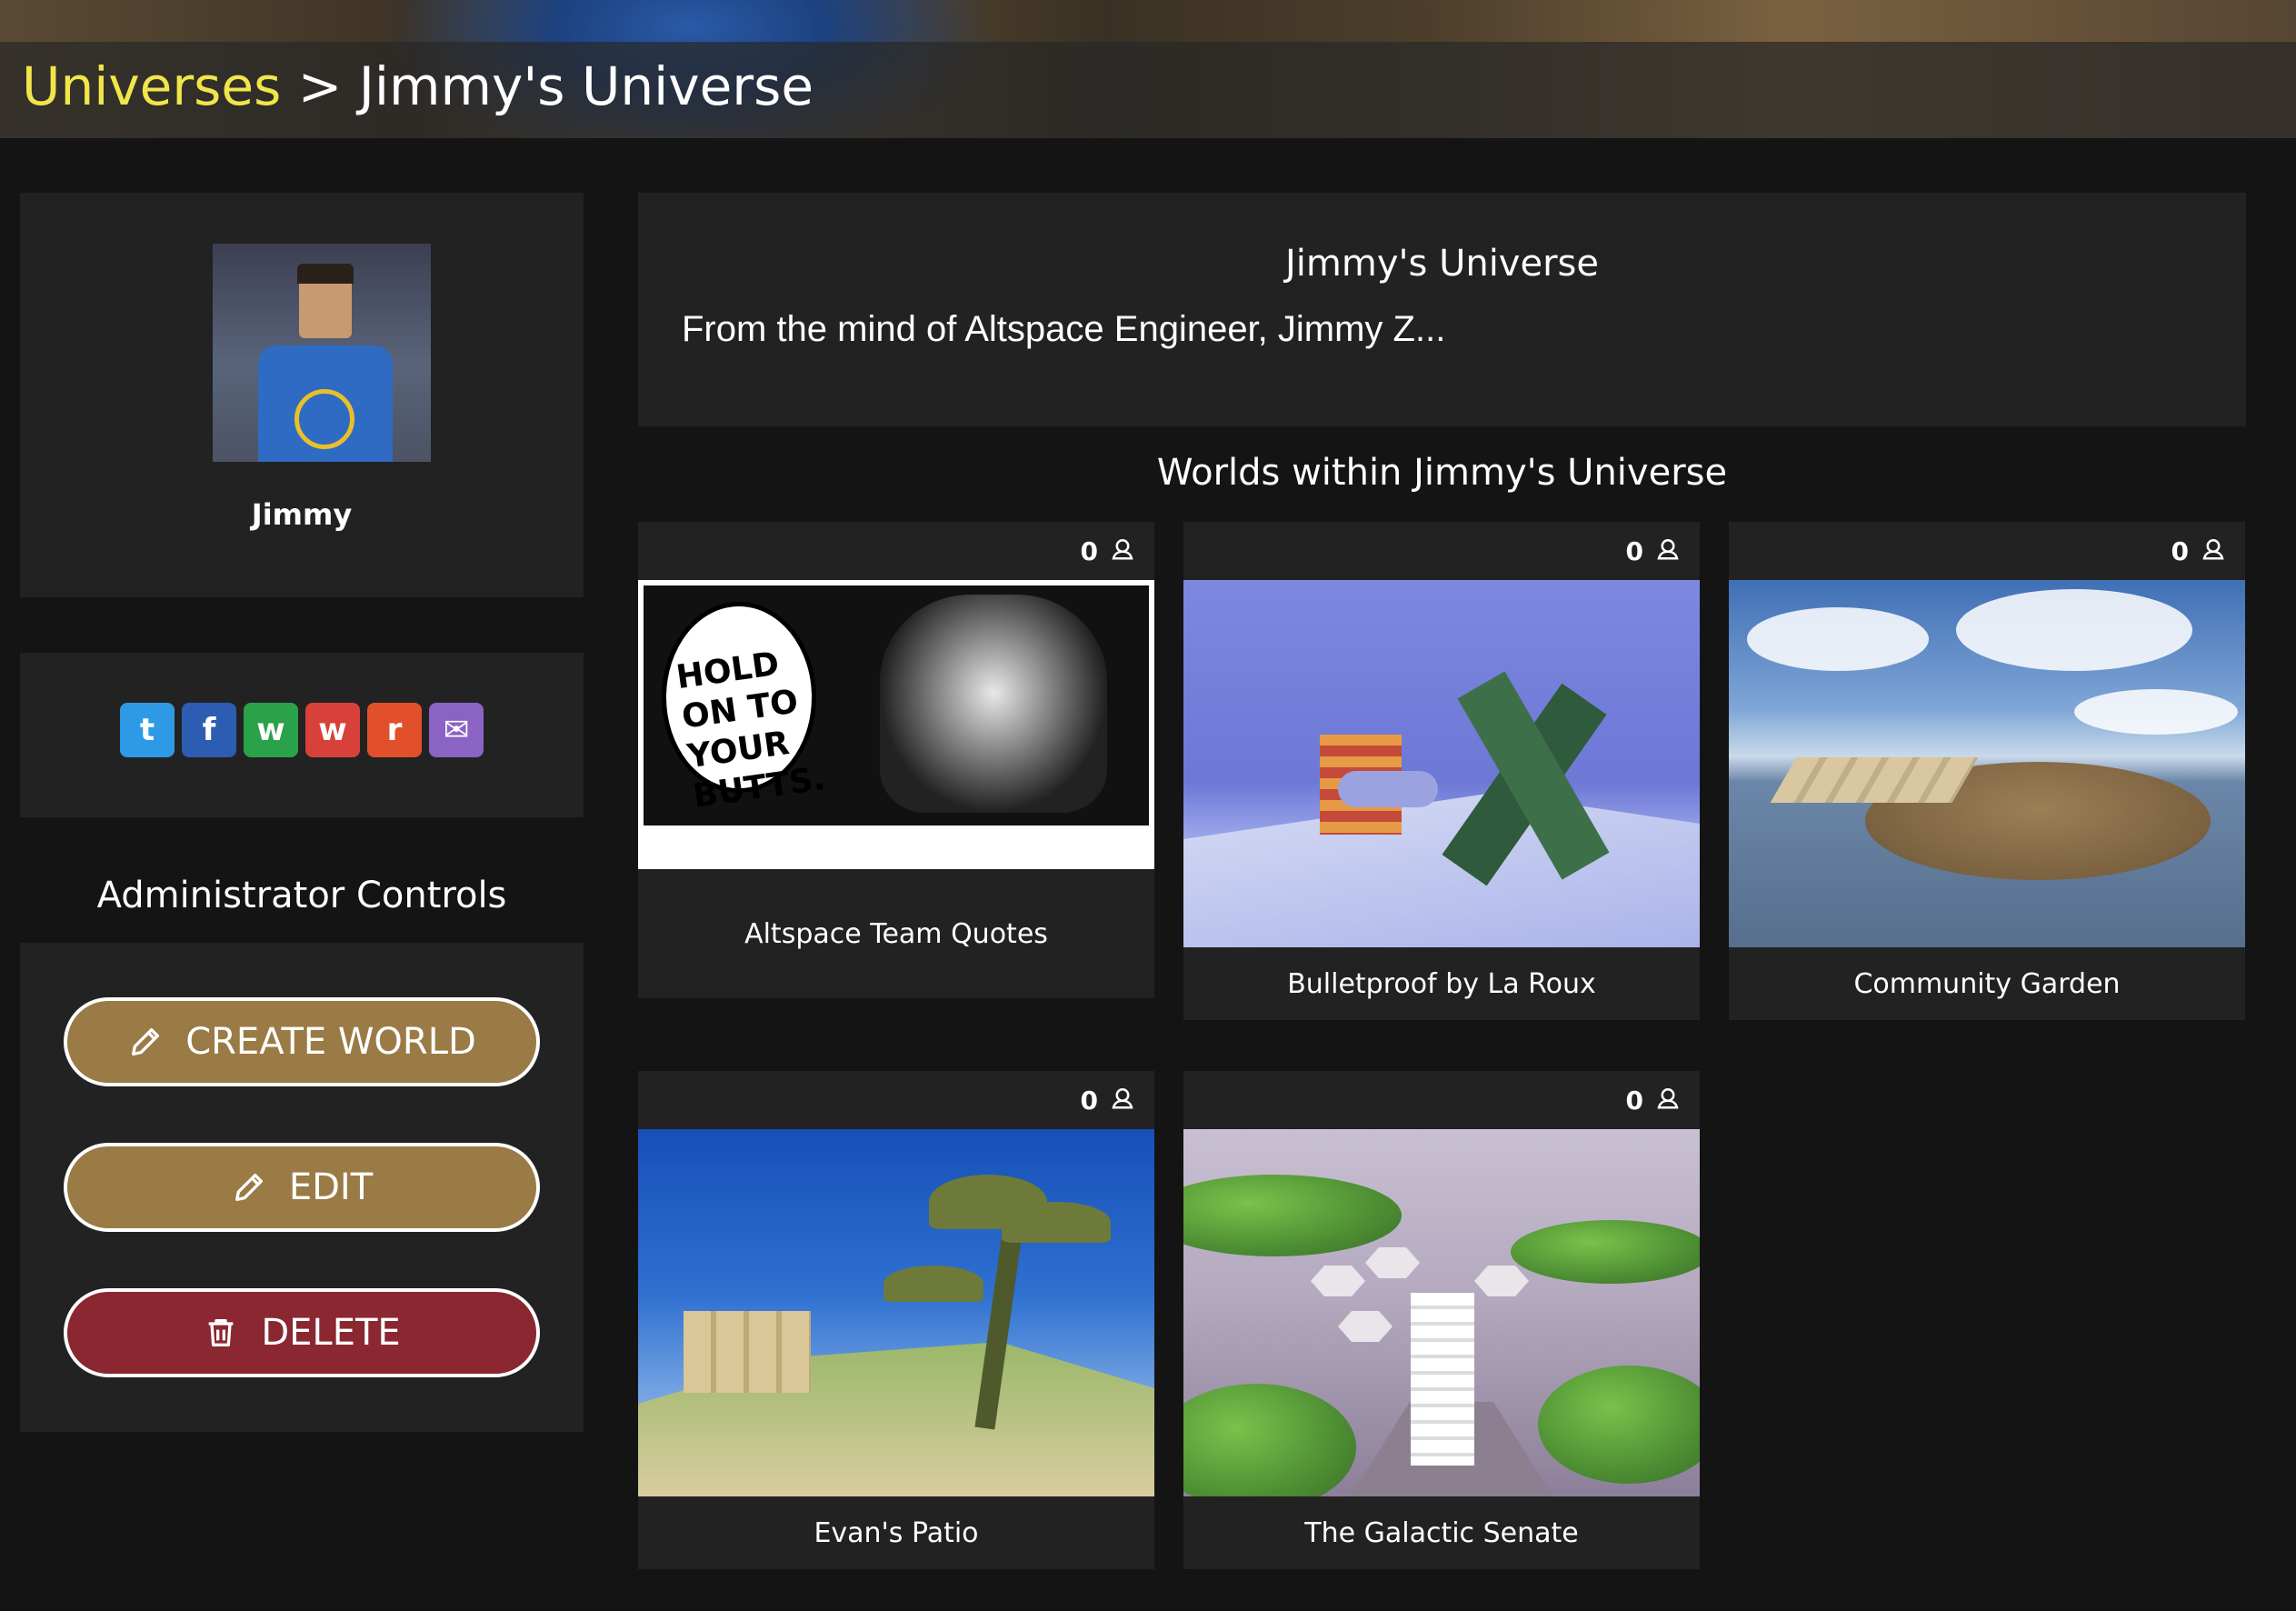  What do you see at coordinates (1148, 69) in the screenshot?
I see `header-banner: Universes > Jimmy's Universe` at bounding box center [1148, 69].